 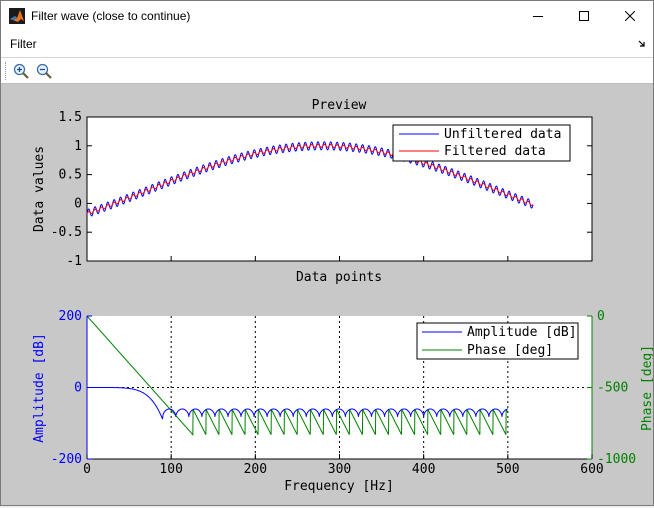 I want to click on minimize-button, so click(x=538, y=16).